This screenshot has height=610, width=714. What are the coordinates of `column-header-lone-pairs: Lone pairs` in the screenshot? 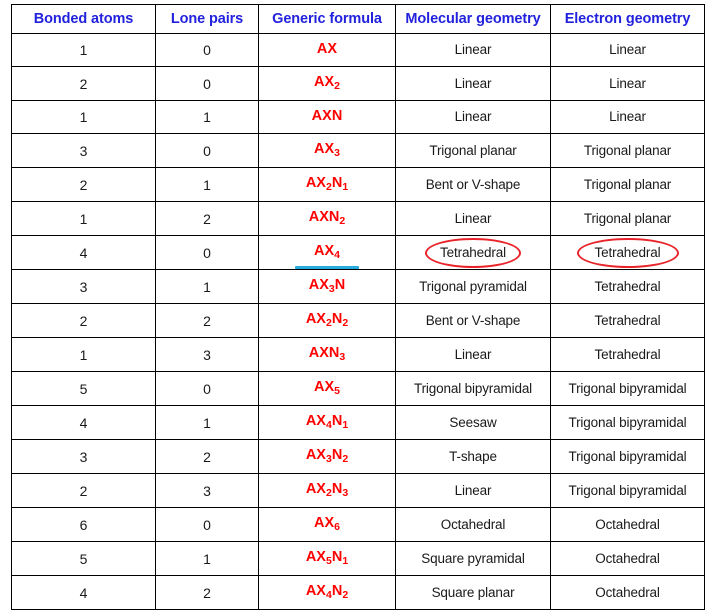 It's located at (207, 19).